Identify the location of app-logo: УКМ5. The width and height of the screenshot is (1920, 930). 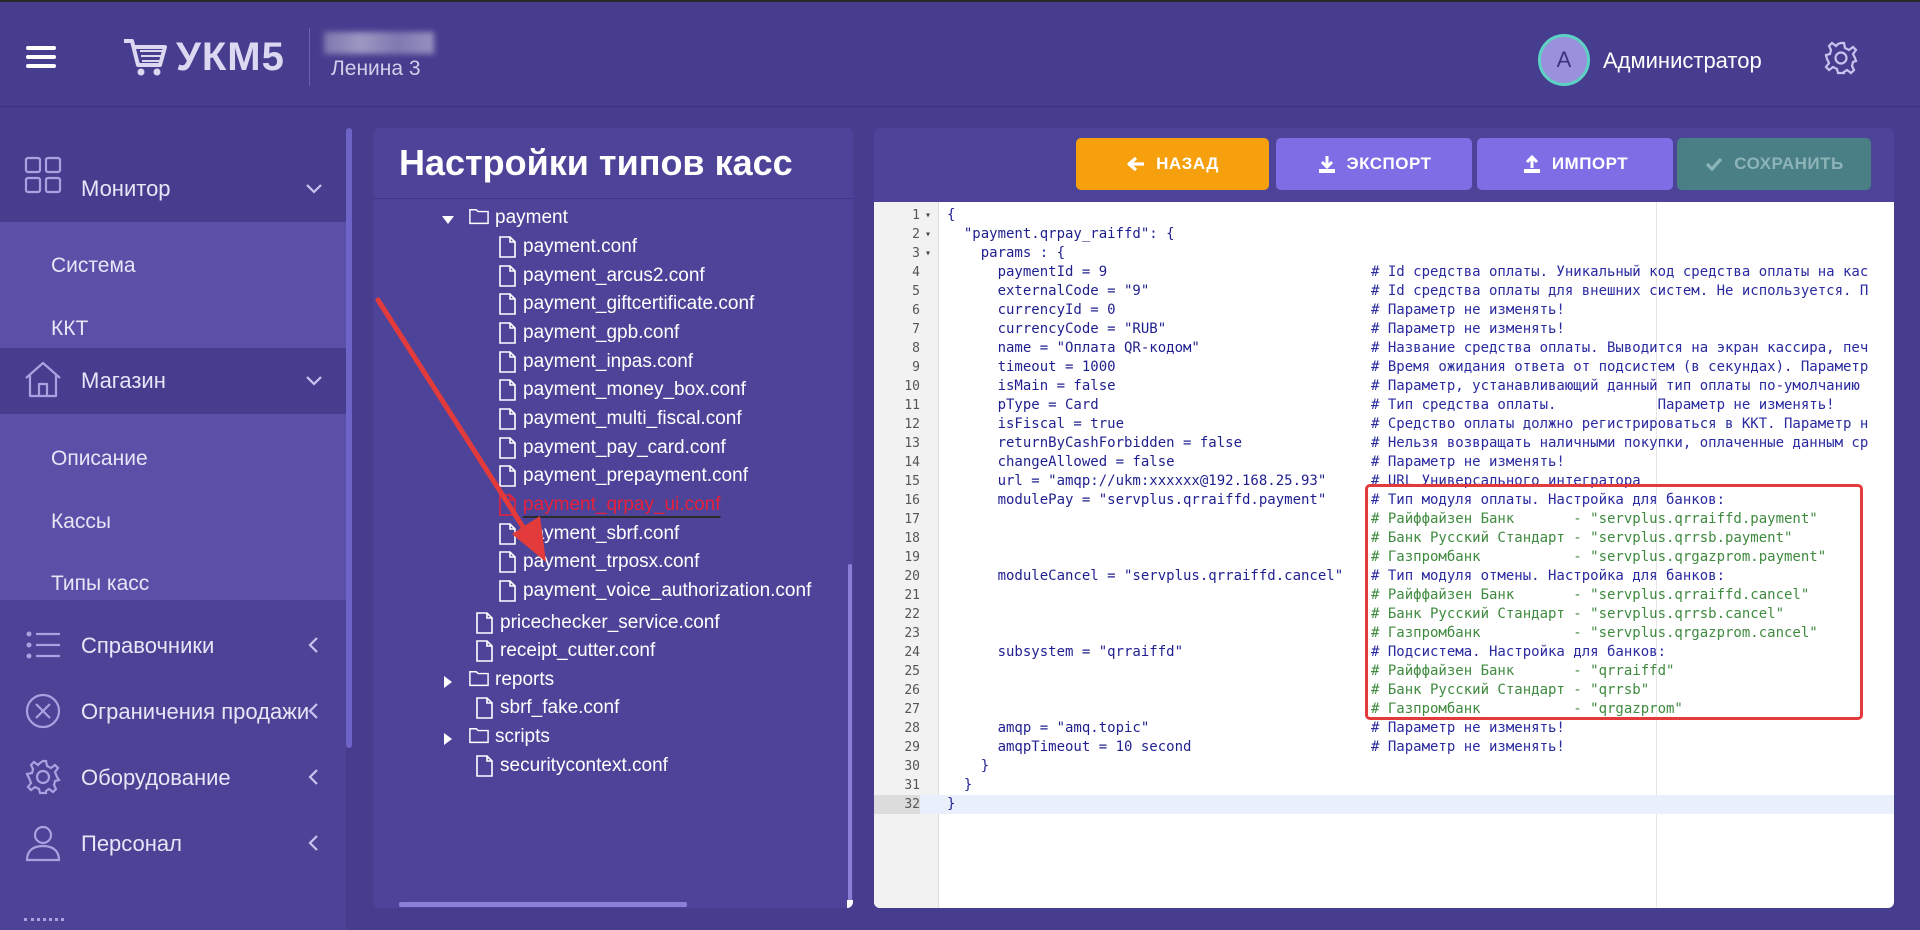
(203, 57).